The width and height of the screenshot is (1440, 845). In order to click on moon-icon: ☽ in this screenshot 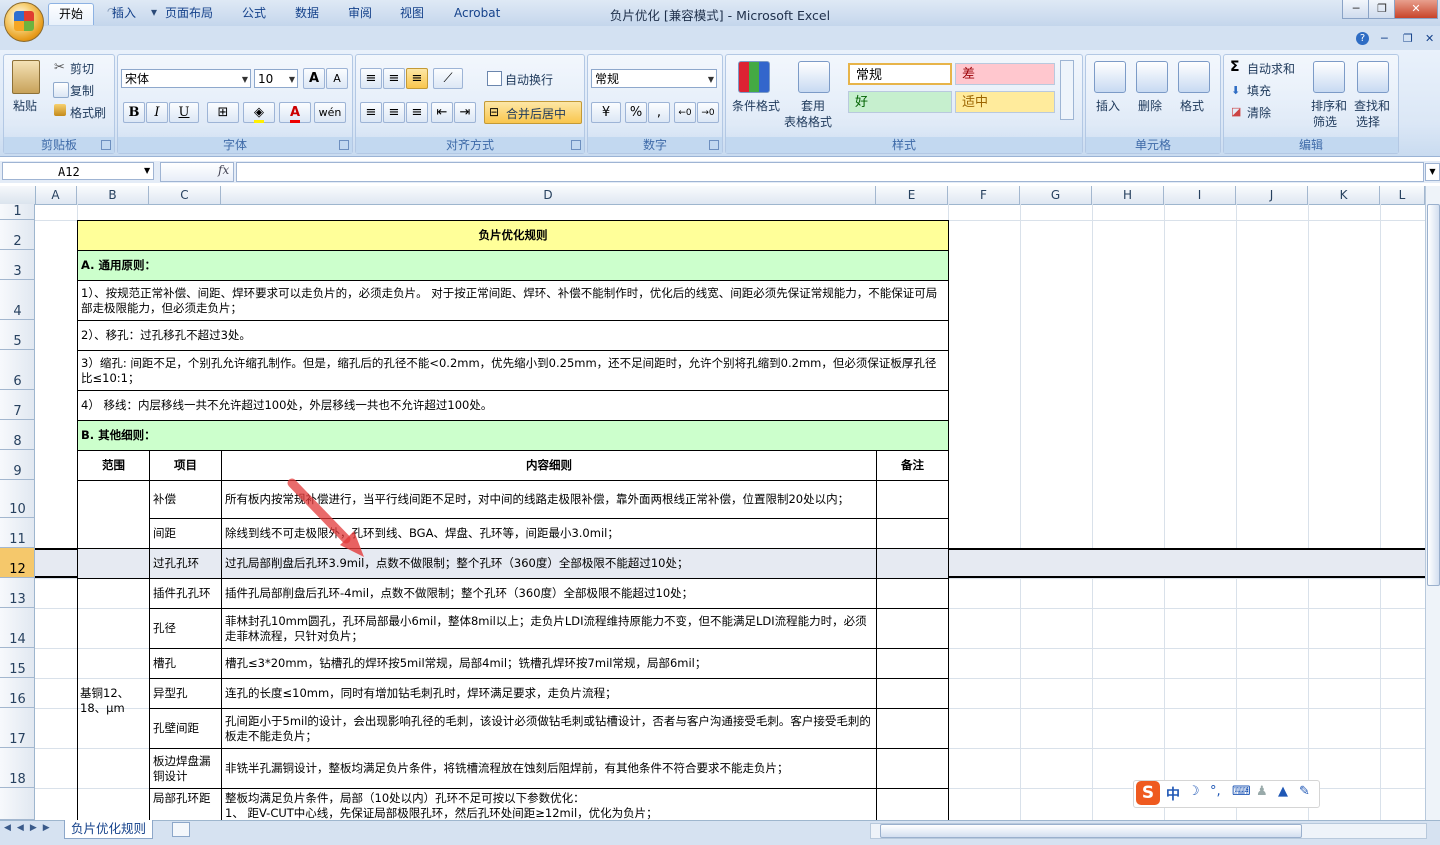, I will do `click(1194, 791)`.